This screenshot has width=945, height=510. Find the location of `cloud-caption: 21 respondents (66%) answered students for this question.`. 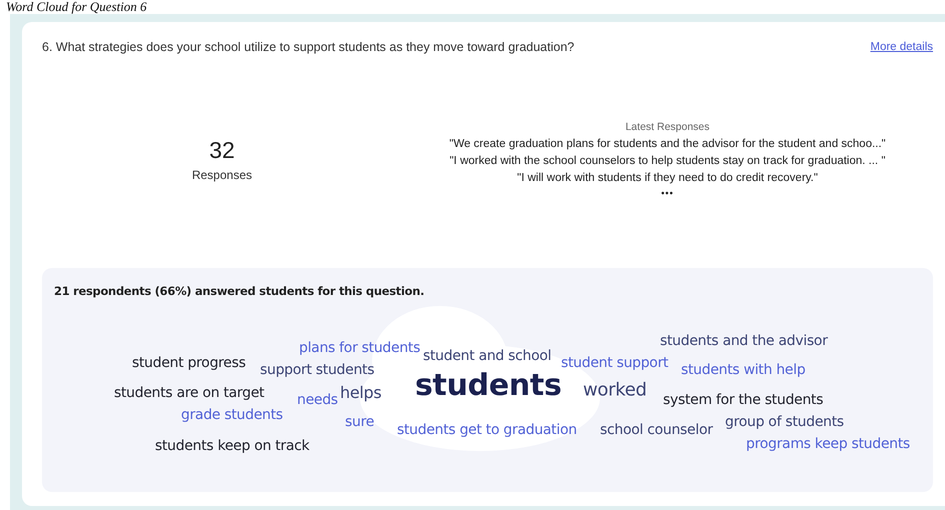

cloud-caption: 21 respondents (66%) answered students for this question. is located at coordinates (239, 291).